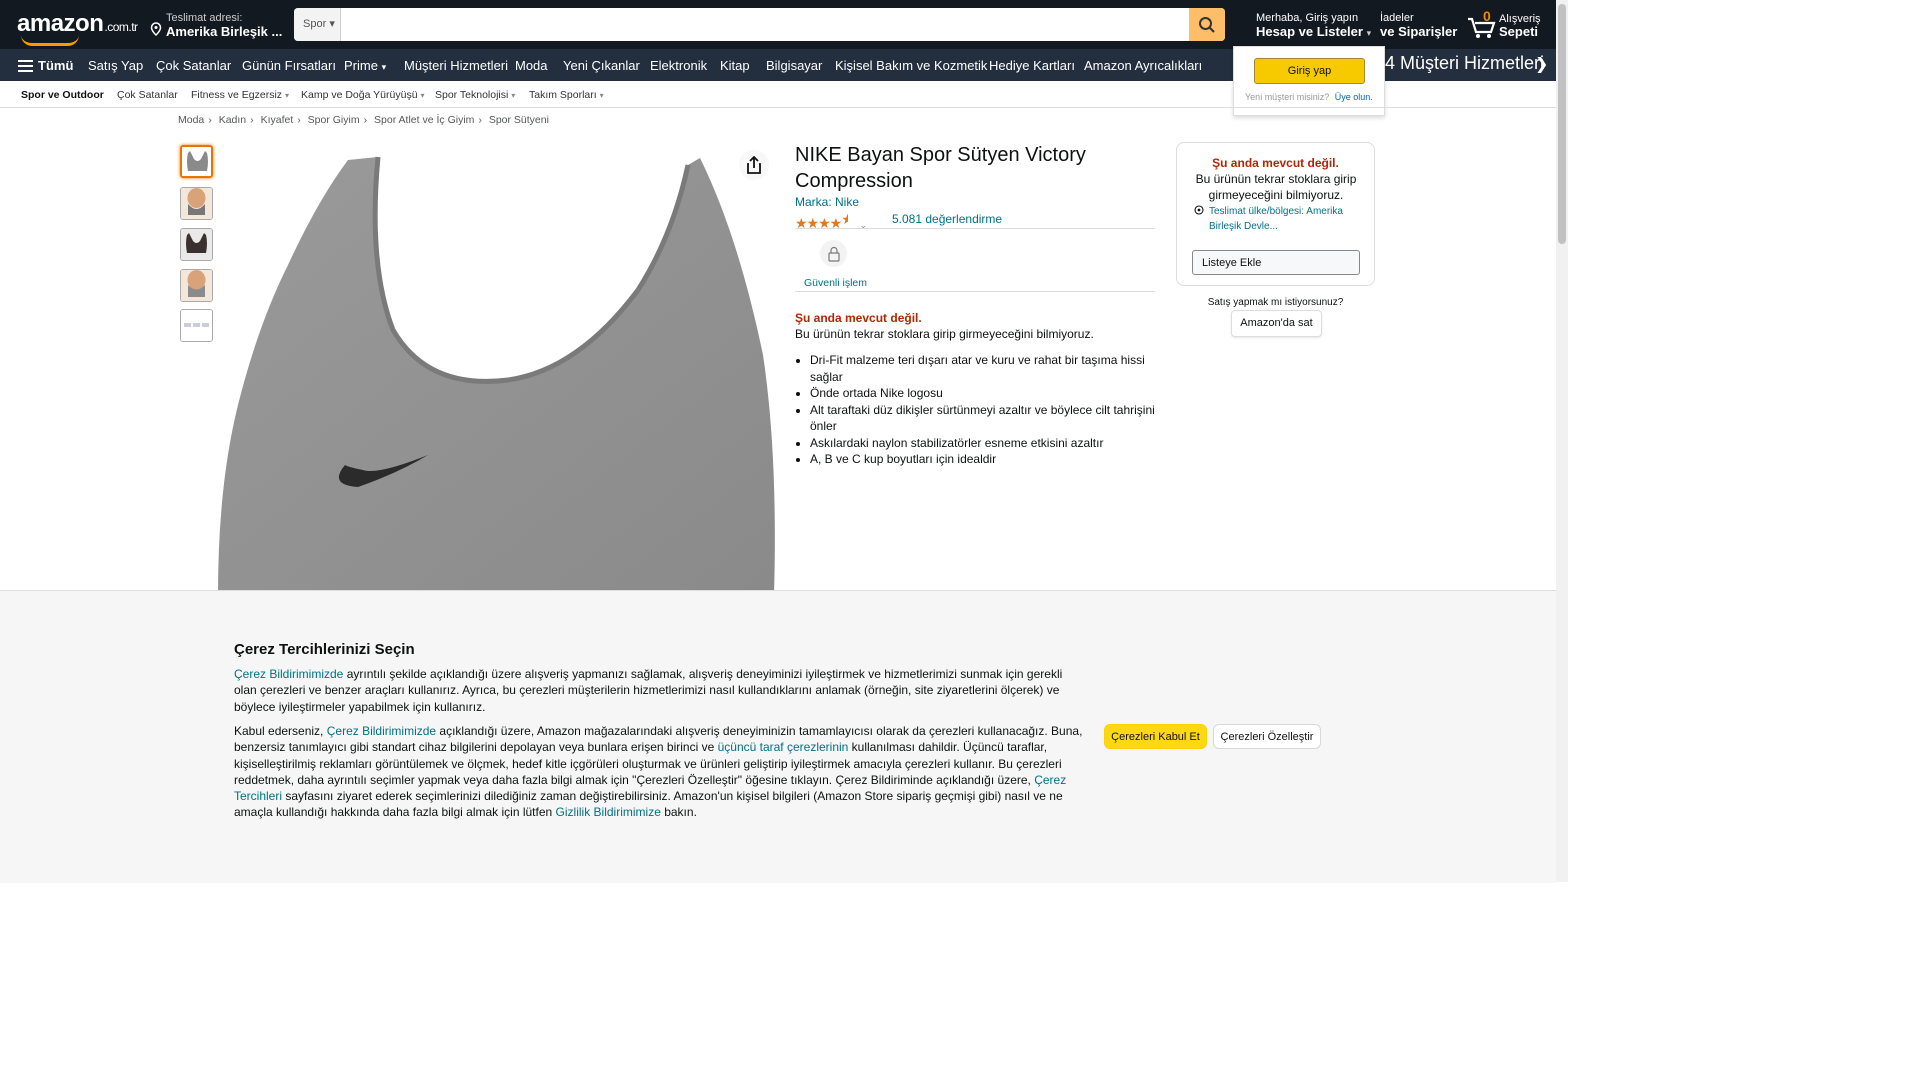 Image resolution: width=1920 pixels, height=1080 pixels. I want to click on search-icon, so click(1207, 24).